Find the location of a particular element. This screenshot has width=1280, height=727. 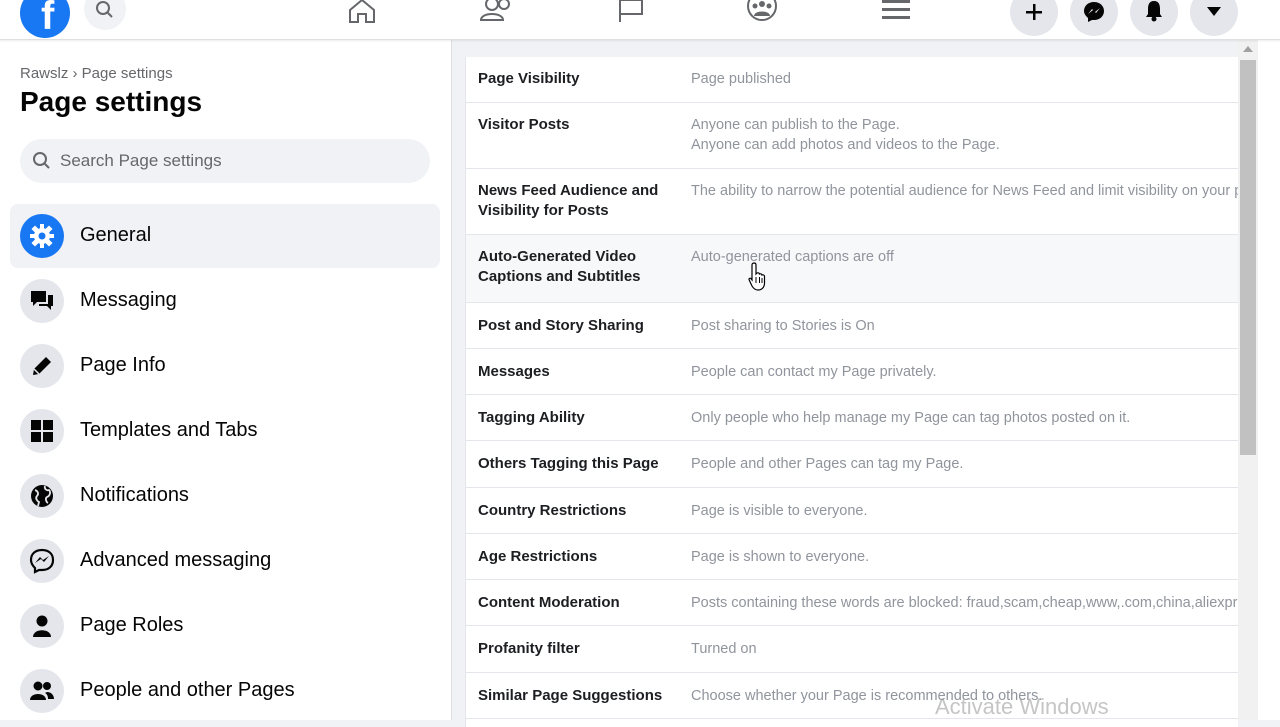

setting-label: Tagging Ability is located at coordinates (531, 417).